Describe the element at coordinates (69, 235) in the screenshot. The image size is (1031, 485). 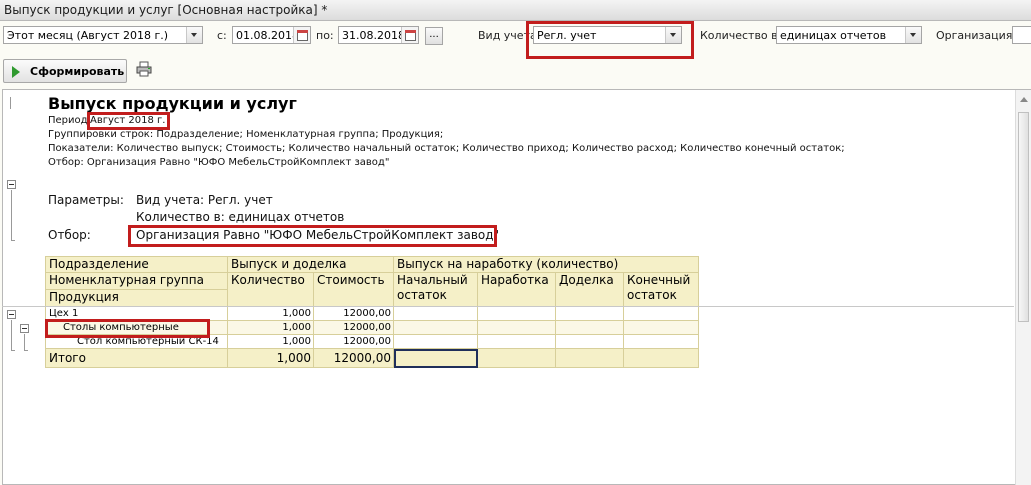
I see `filter-label: Отбор:` at that location.